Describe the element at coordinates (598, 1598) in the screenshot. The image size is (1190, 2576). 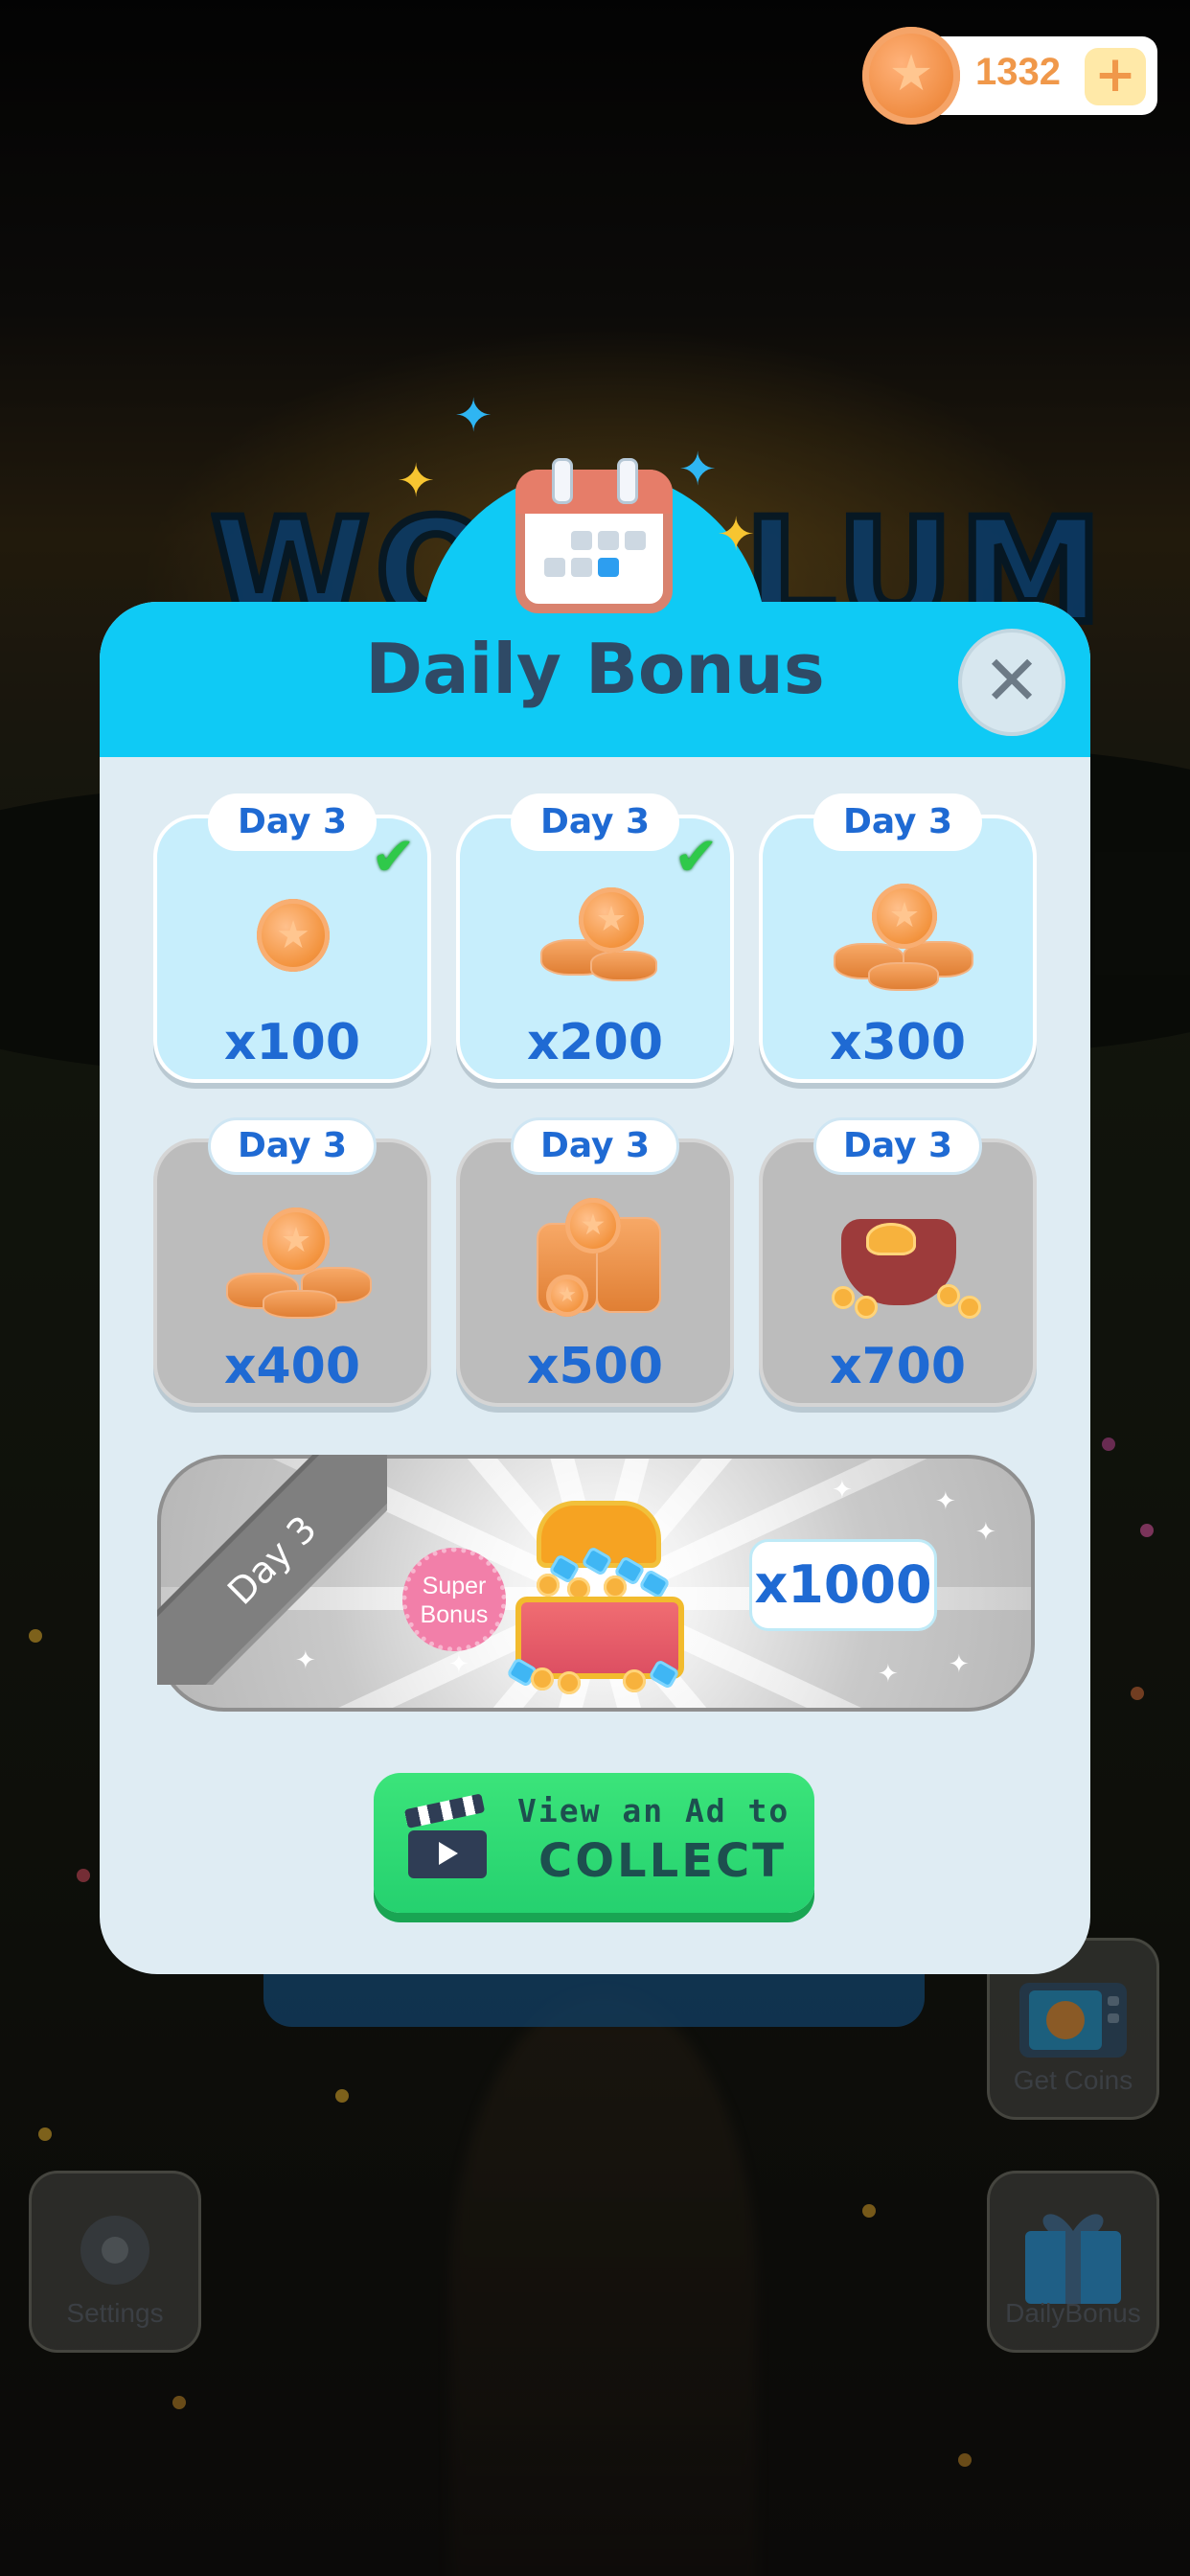
I see `treasure-chest-icon` at that location.